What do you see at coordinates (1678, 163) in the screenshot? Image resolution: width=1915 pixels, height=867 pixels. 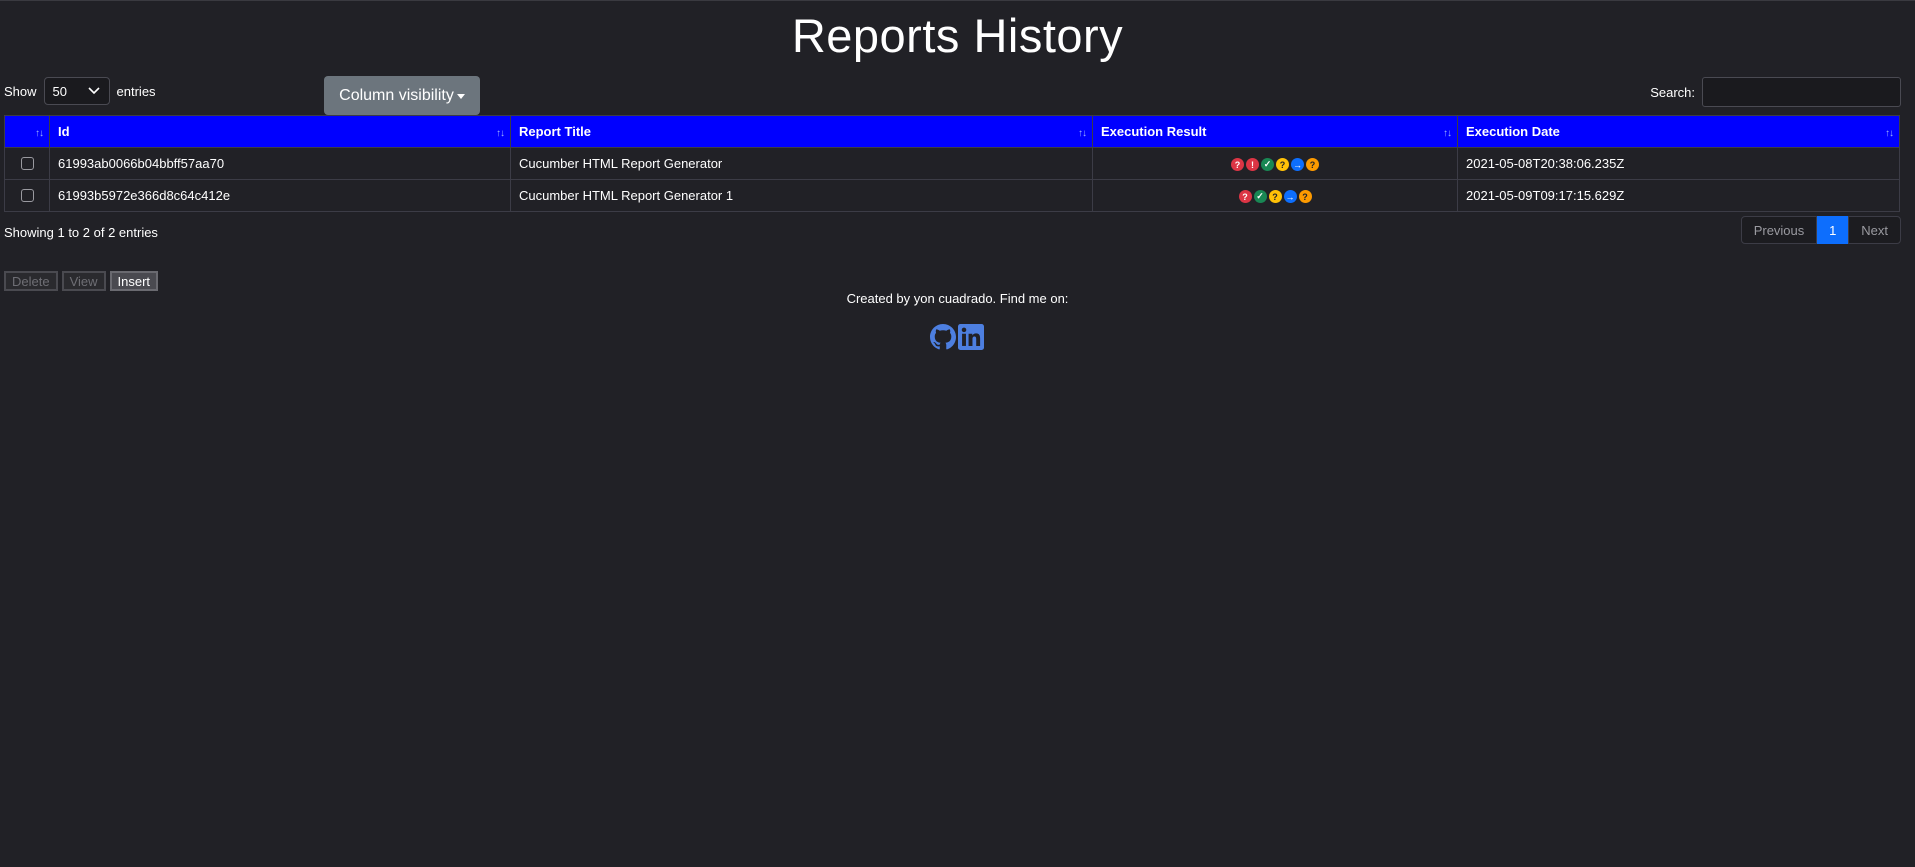 I see `date-cell: 2021-05-08T20:38:06.235Z` at bounding box center [1678, 163].